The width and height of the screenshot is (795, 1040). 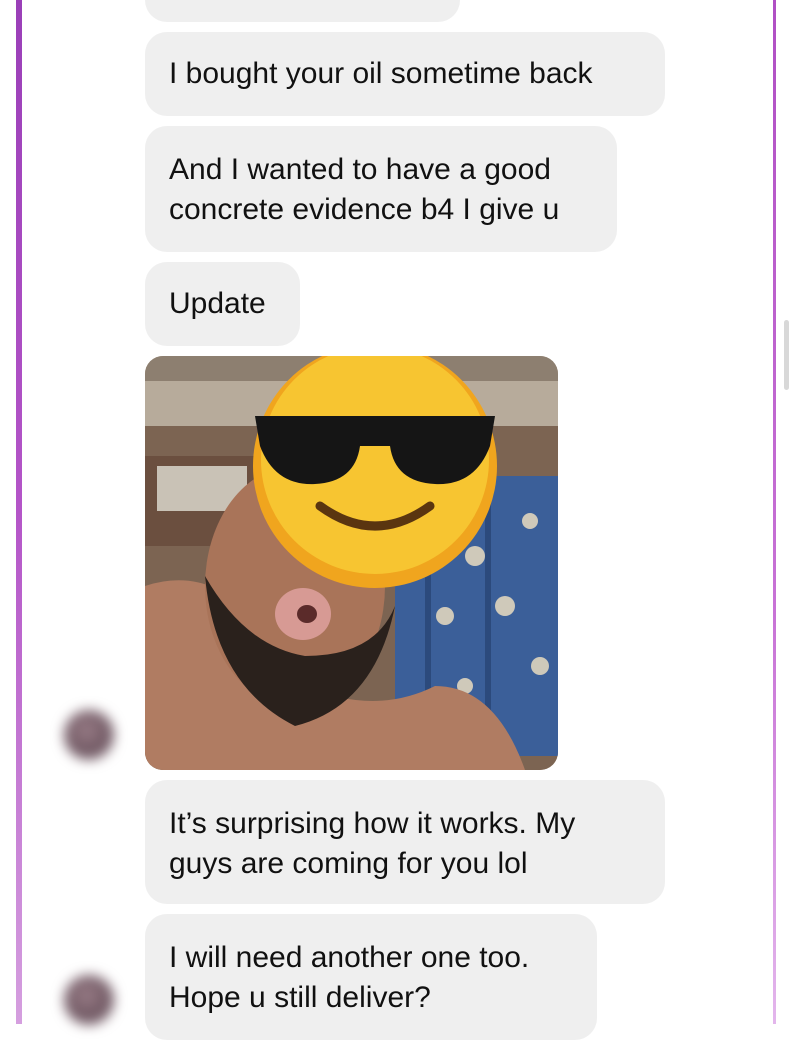 I want to click on message-text: I will need another one too., so click(x=349, y=957).